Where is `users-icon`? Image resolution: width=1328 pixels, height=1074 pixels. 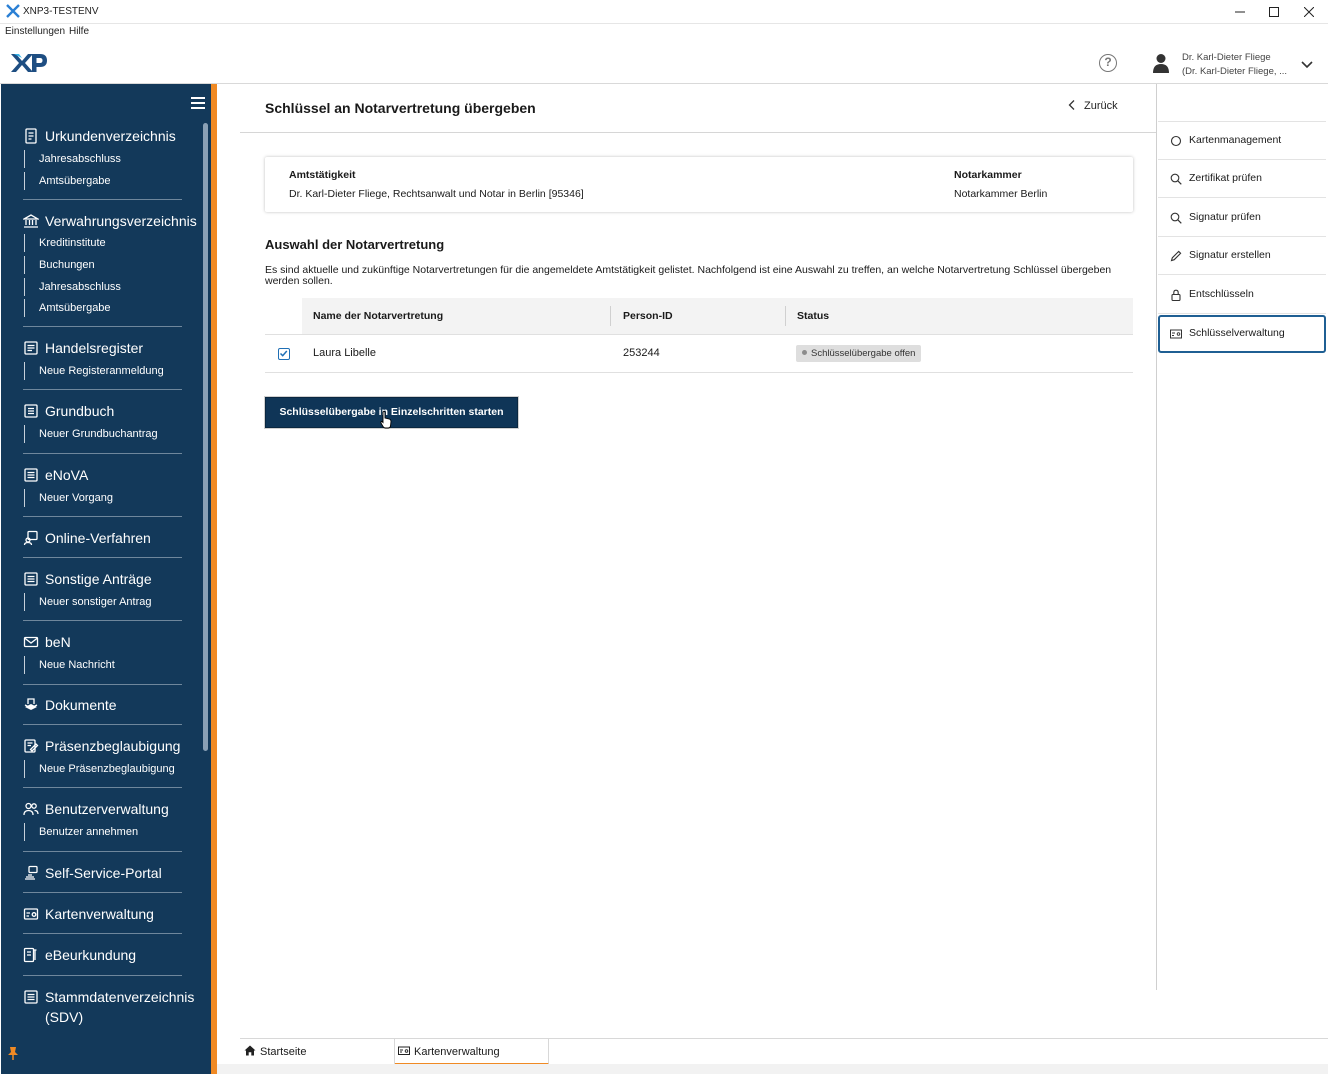
users-icon is located at coordinates (31, 809).